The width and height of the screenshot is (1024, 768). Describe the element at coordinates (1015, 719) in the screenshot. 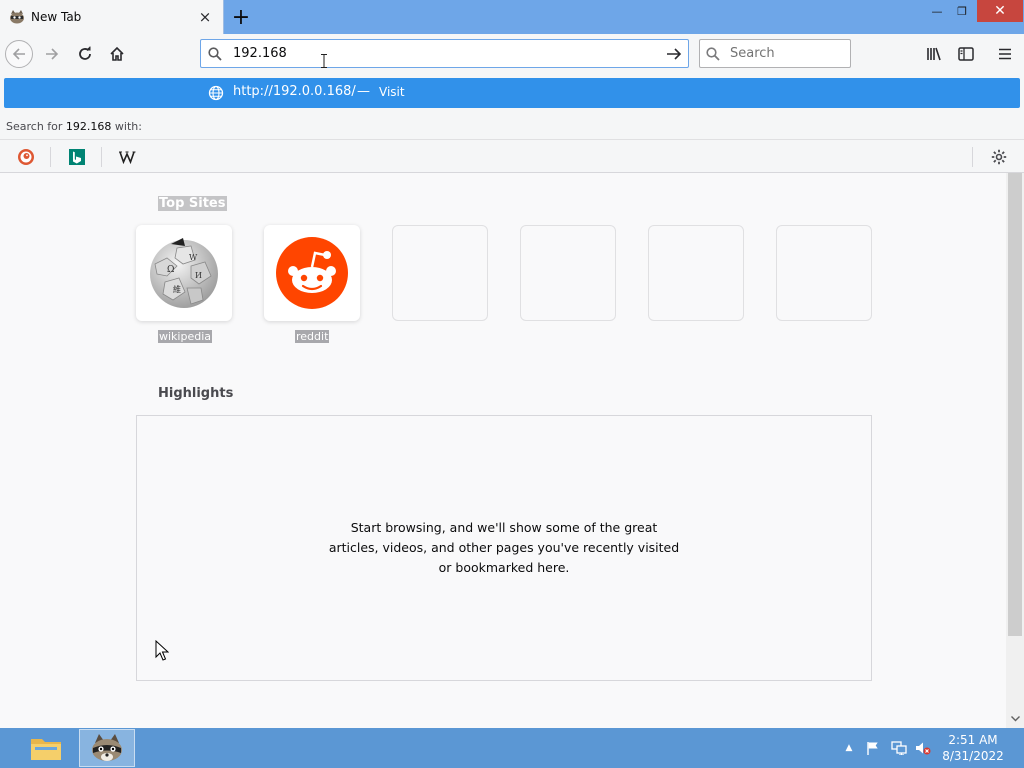

I see `chevron-down-icon` at that location.